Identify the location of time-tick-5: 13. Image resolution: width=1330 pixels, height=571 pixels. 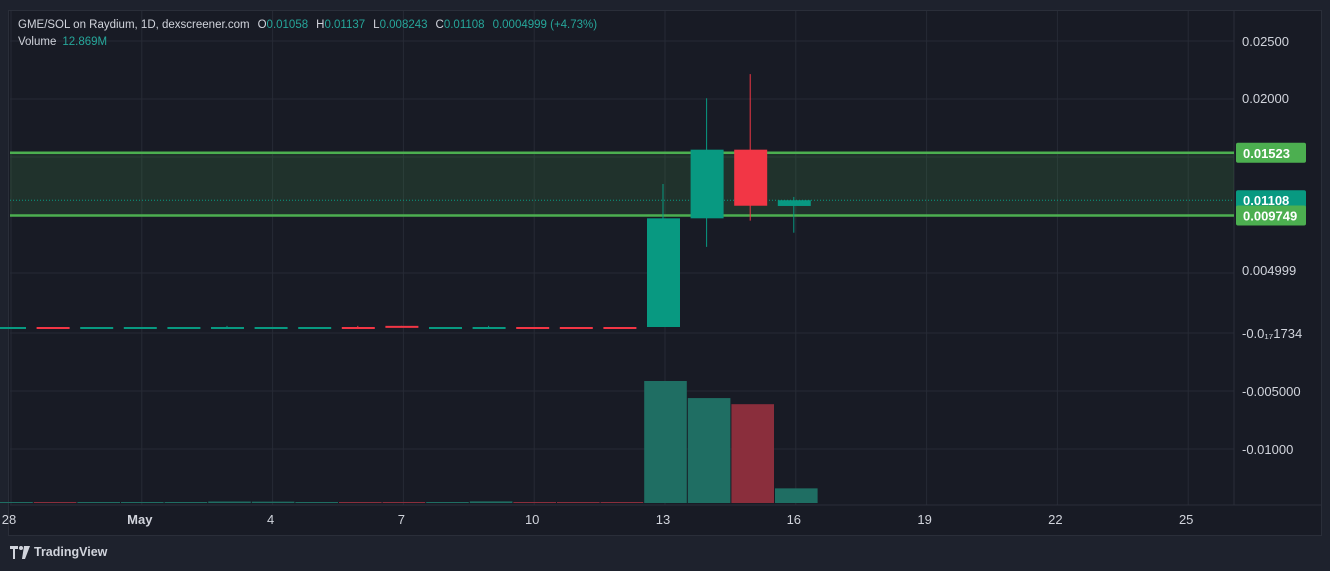
(663, 519).